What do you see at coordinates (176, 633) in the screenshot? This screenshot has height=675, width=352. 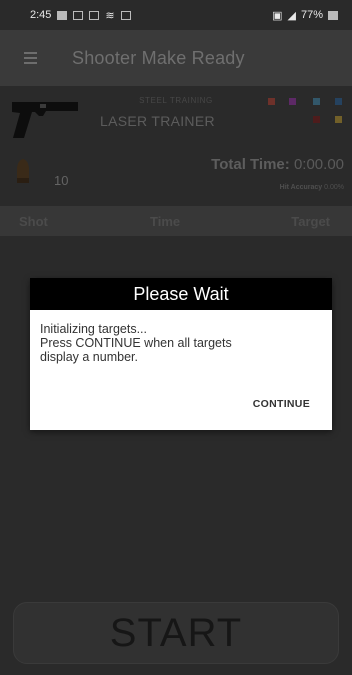 I see `start-button: START` at bounding box center [176, 633].